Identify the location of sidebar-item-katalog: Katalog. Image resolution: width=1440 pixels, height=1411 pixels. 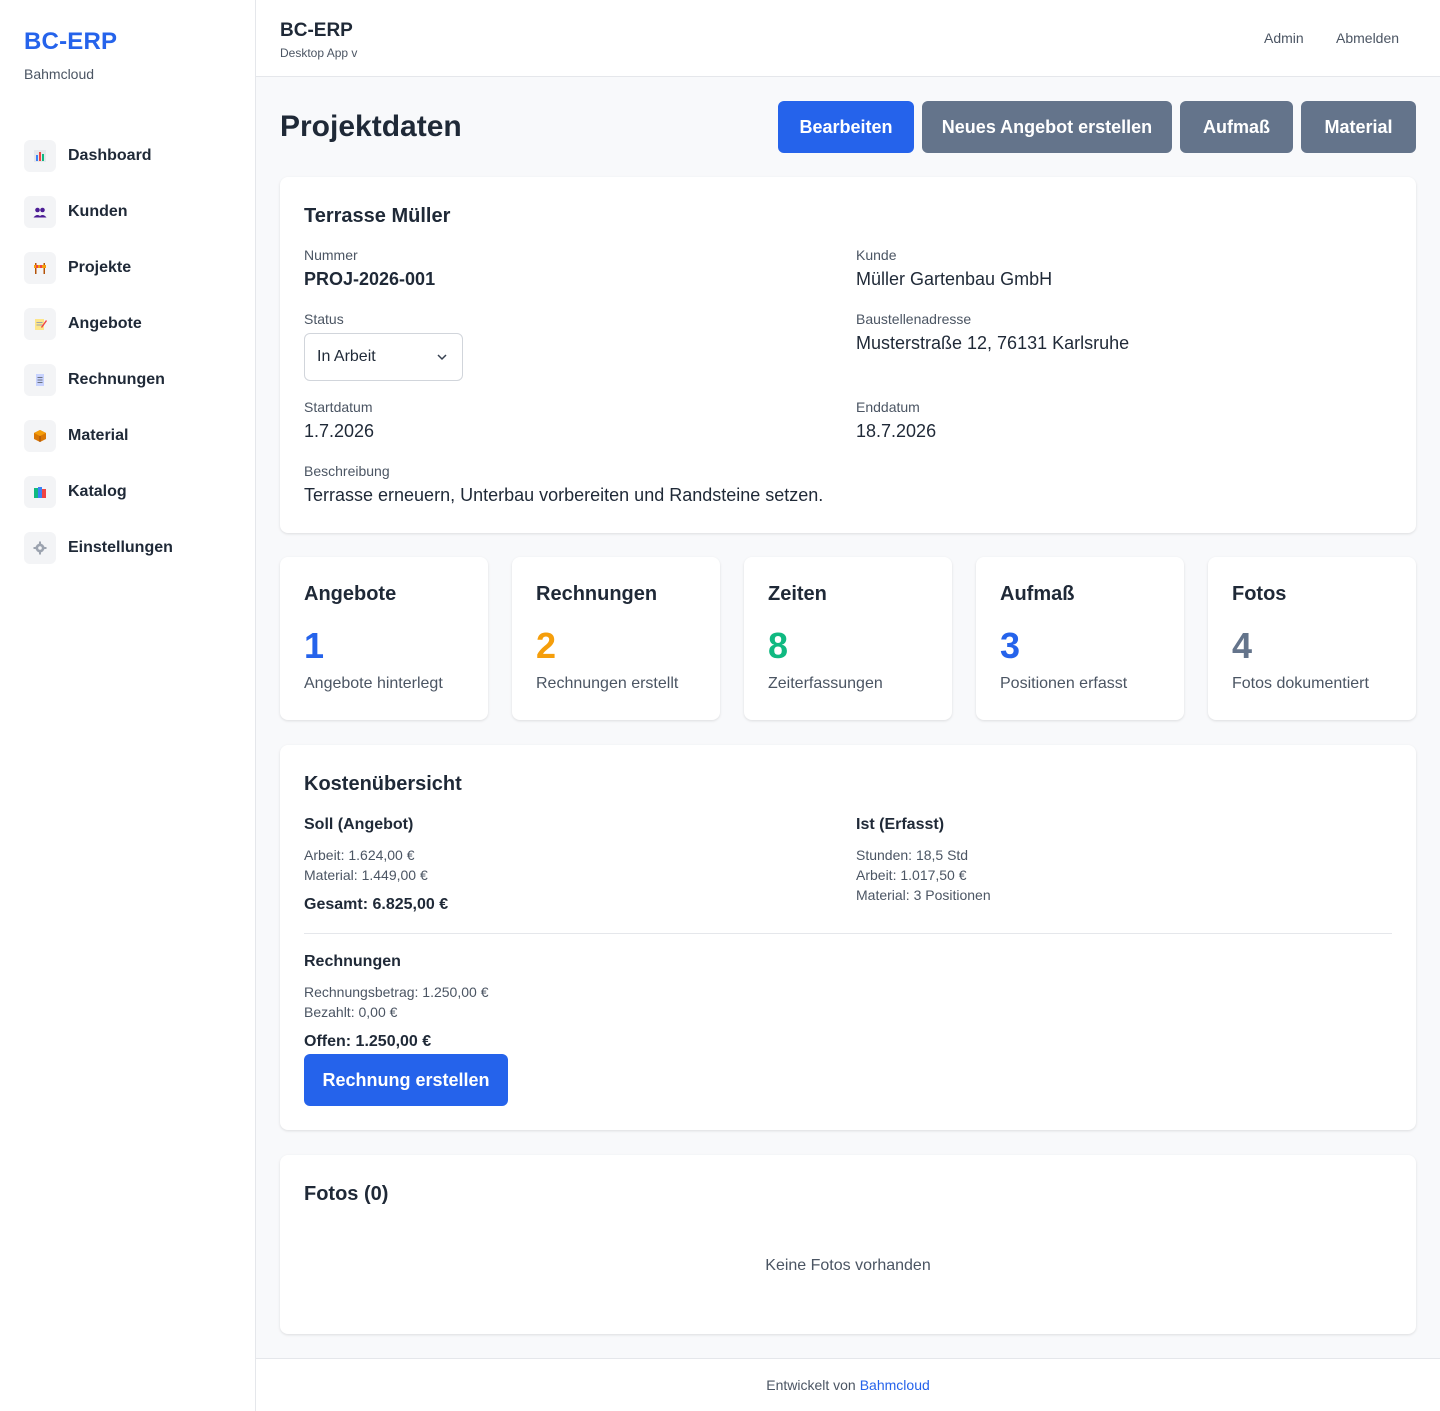
(129, 492).